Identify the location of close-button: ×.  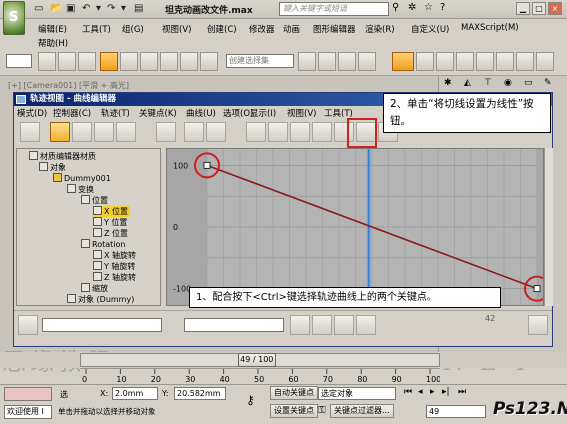
(555, 8).